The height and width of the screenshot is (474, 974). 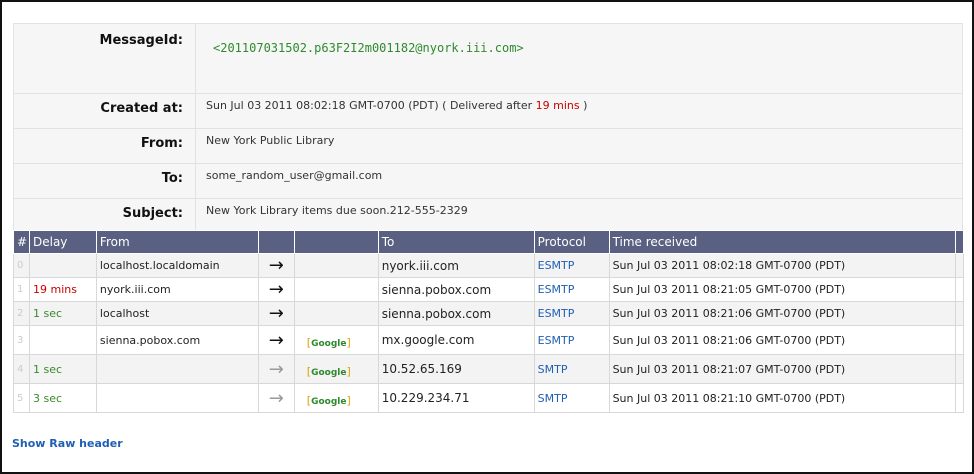 What do you see at coordinates (456, 398) in the screenshot?
I see `hop-to: 10.229.234.71` at bounding box center [456, 398].